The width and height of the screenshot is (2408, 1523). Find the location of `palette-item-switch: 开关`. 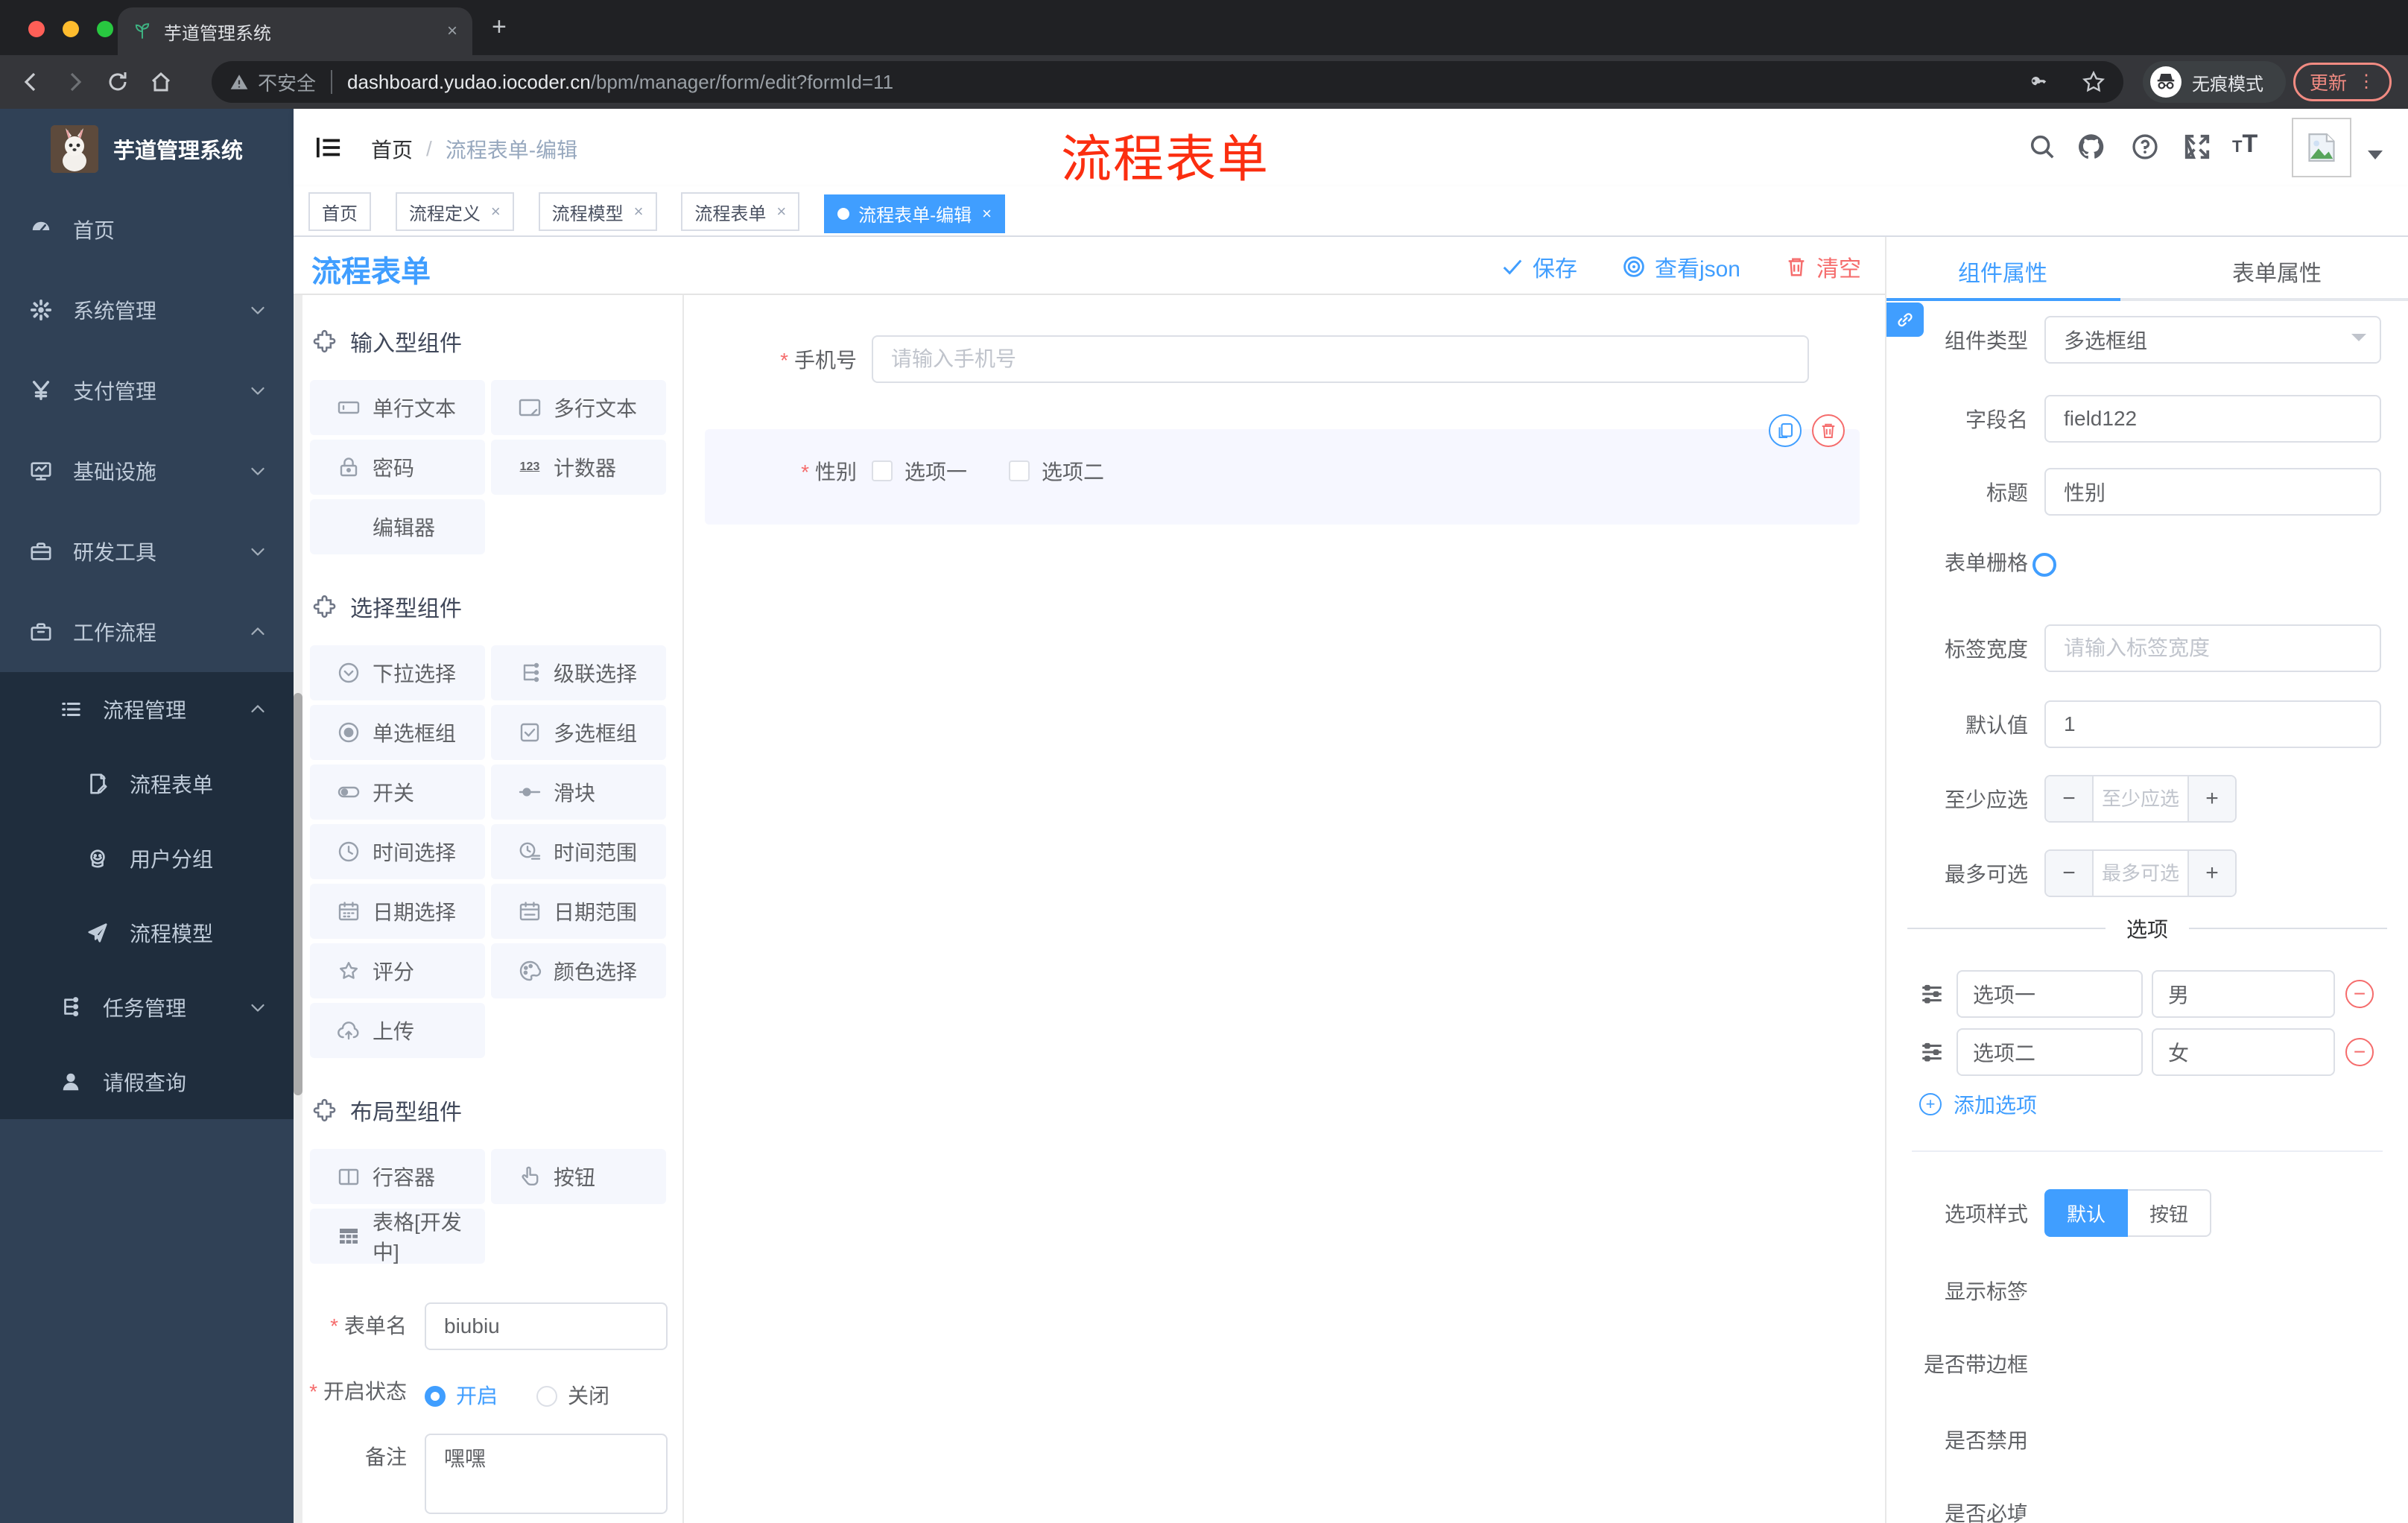

palette-item-switch: 开关 is located at coordinates (397, 792).